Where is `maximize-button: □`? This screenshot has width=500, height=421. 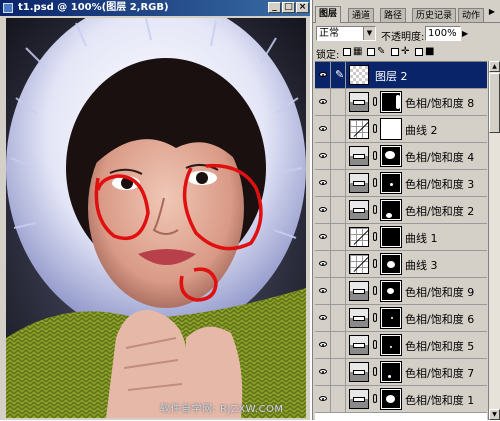
maximize-button: □ is located at coordinates (288, 7).